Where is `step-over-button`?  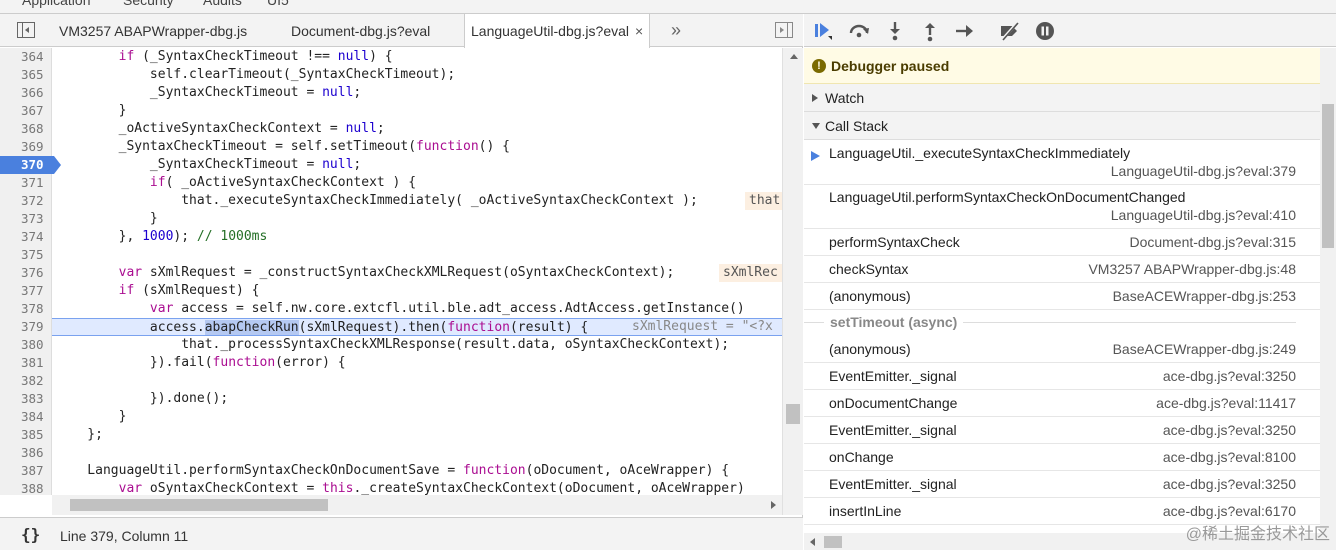
step-over-button is located at coordinates (859, 31).